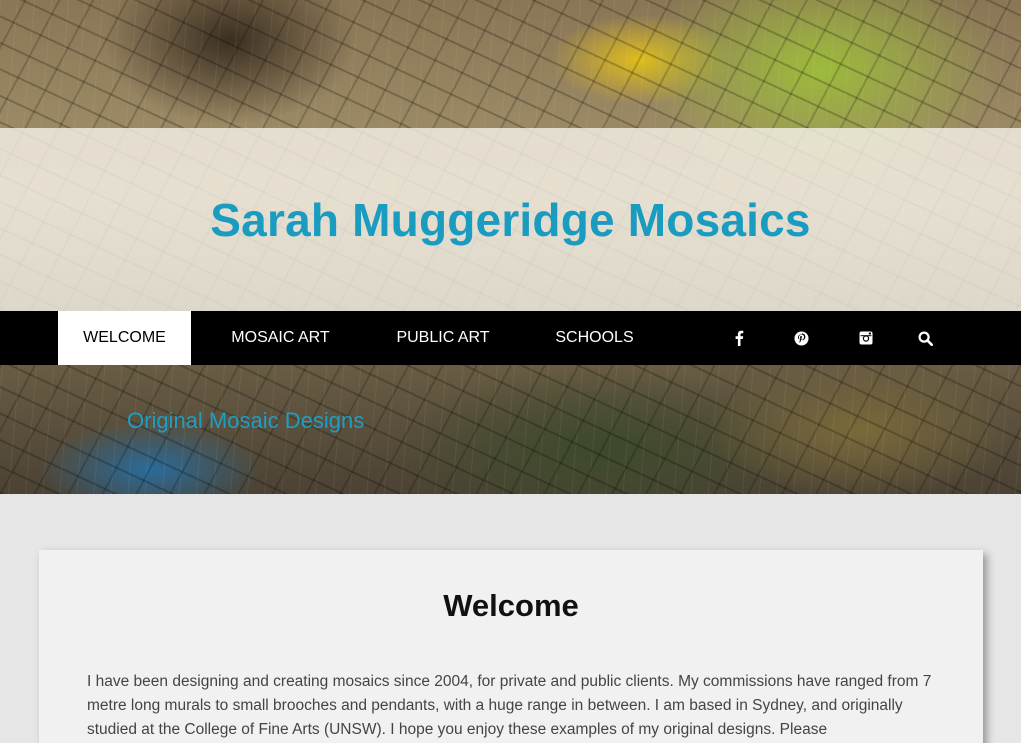 This screenshot has height=743, width=1021. I want to click on nav-item-public-art: PUBLIC ART, so click(443, 338).